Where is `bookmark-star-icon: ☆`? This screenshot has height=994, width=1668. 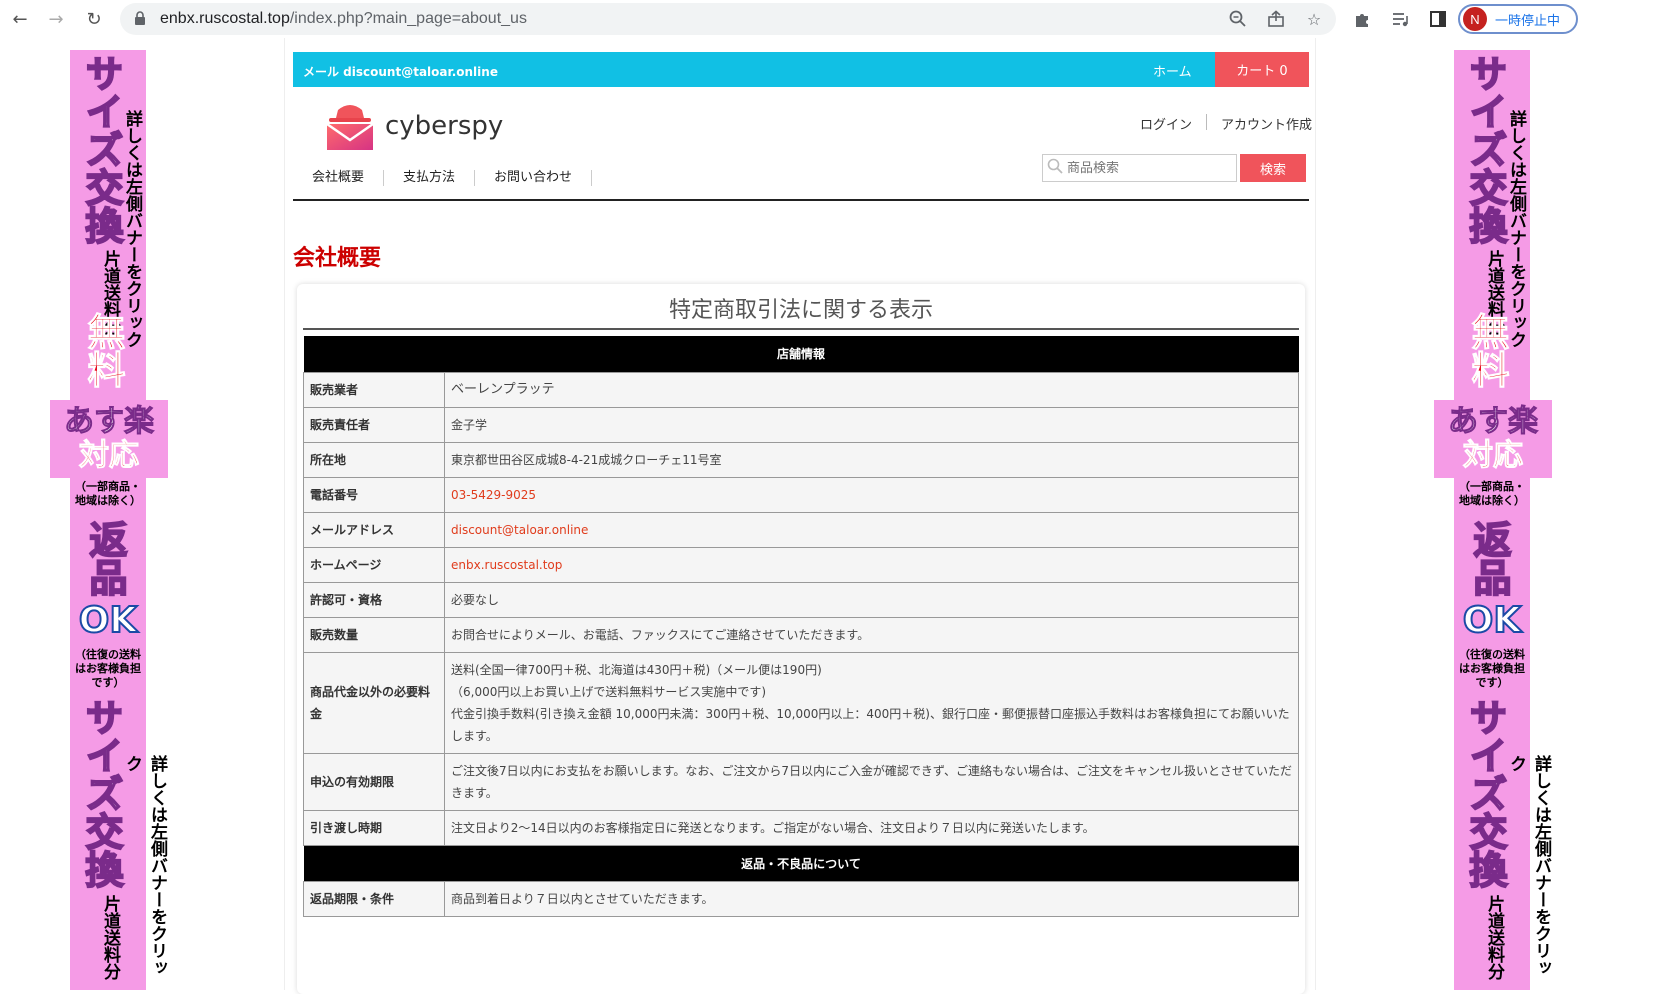
bookmark-star-icon: ☆ is located at coordinates (1314, 19).